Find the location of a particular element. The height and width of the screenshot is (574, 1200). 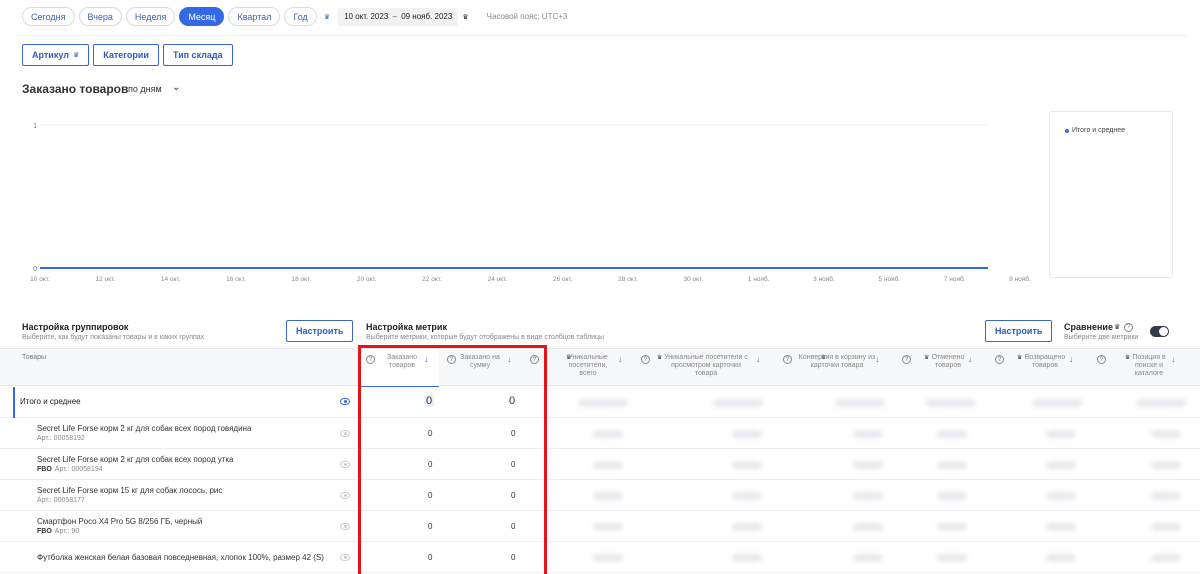

grouping-configure-button: Настроить is located at coordinates (320, 331).